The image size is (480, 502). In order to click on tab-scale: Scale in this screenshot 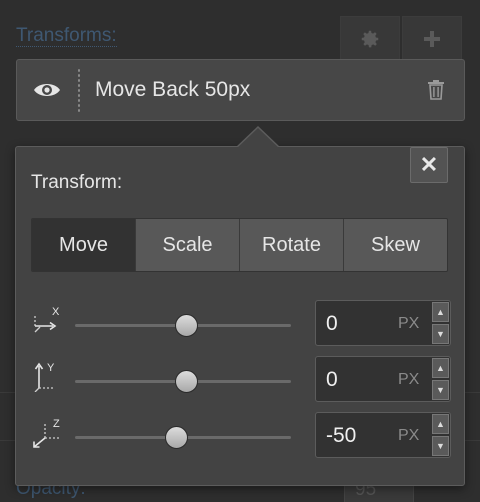, I will do `click(187, 245)`.